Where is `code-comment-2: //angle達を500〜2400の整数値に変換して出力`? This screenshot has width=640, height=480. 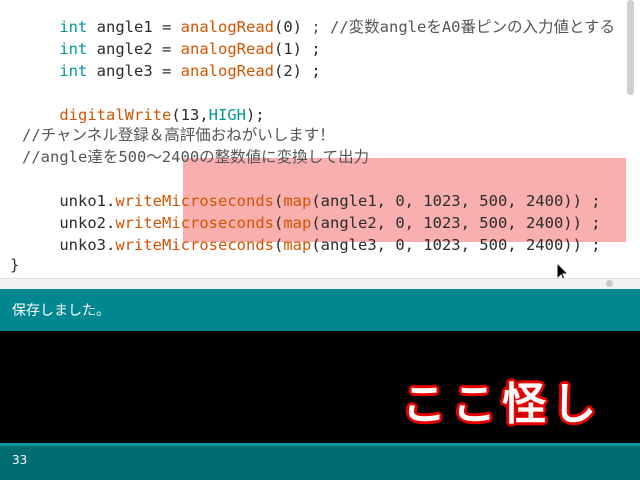 code-comment-2: //angle達を500〜2400の整数値に変換して出力 is located at coordinates (196, 157).